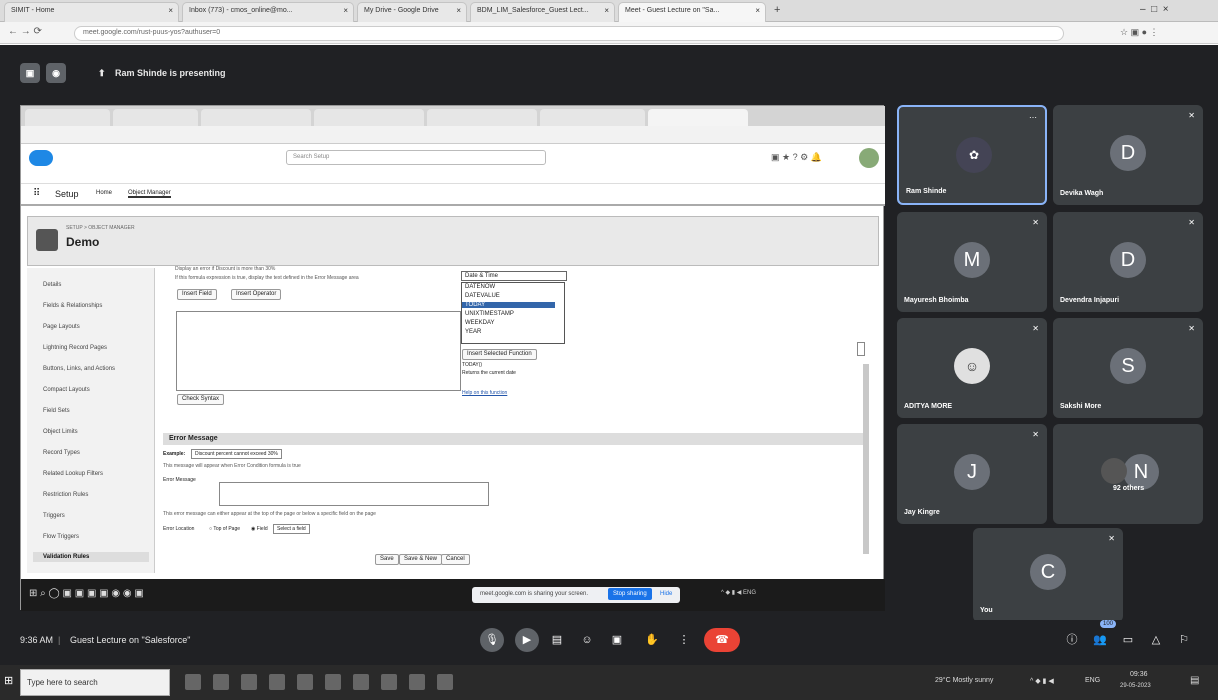 The height and width of the screenshot is (700, 1218). Describe the element at coordinates (1114, 471) in the screenshot. I see `avatar-stack-icon` at that location.